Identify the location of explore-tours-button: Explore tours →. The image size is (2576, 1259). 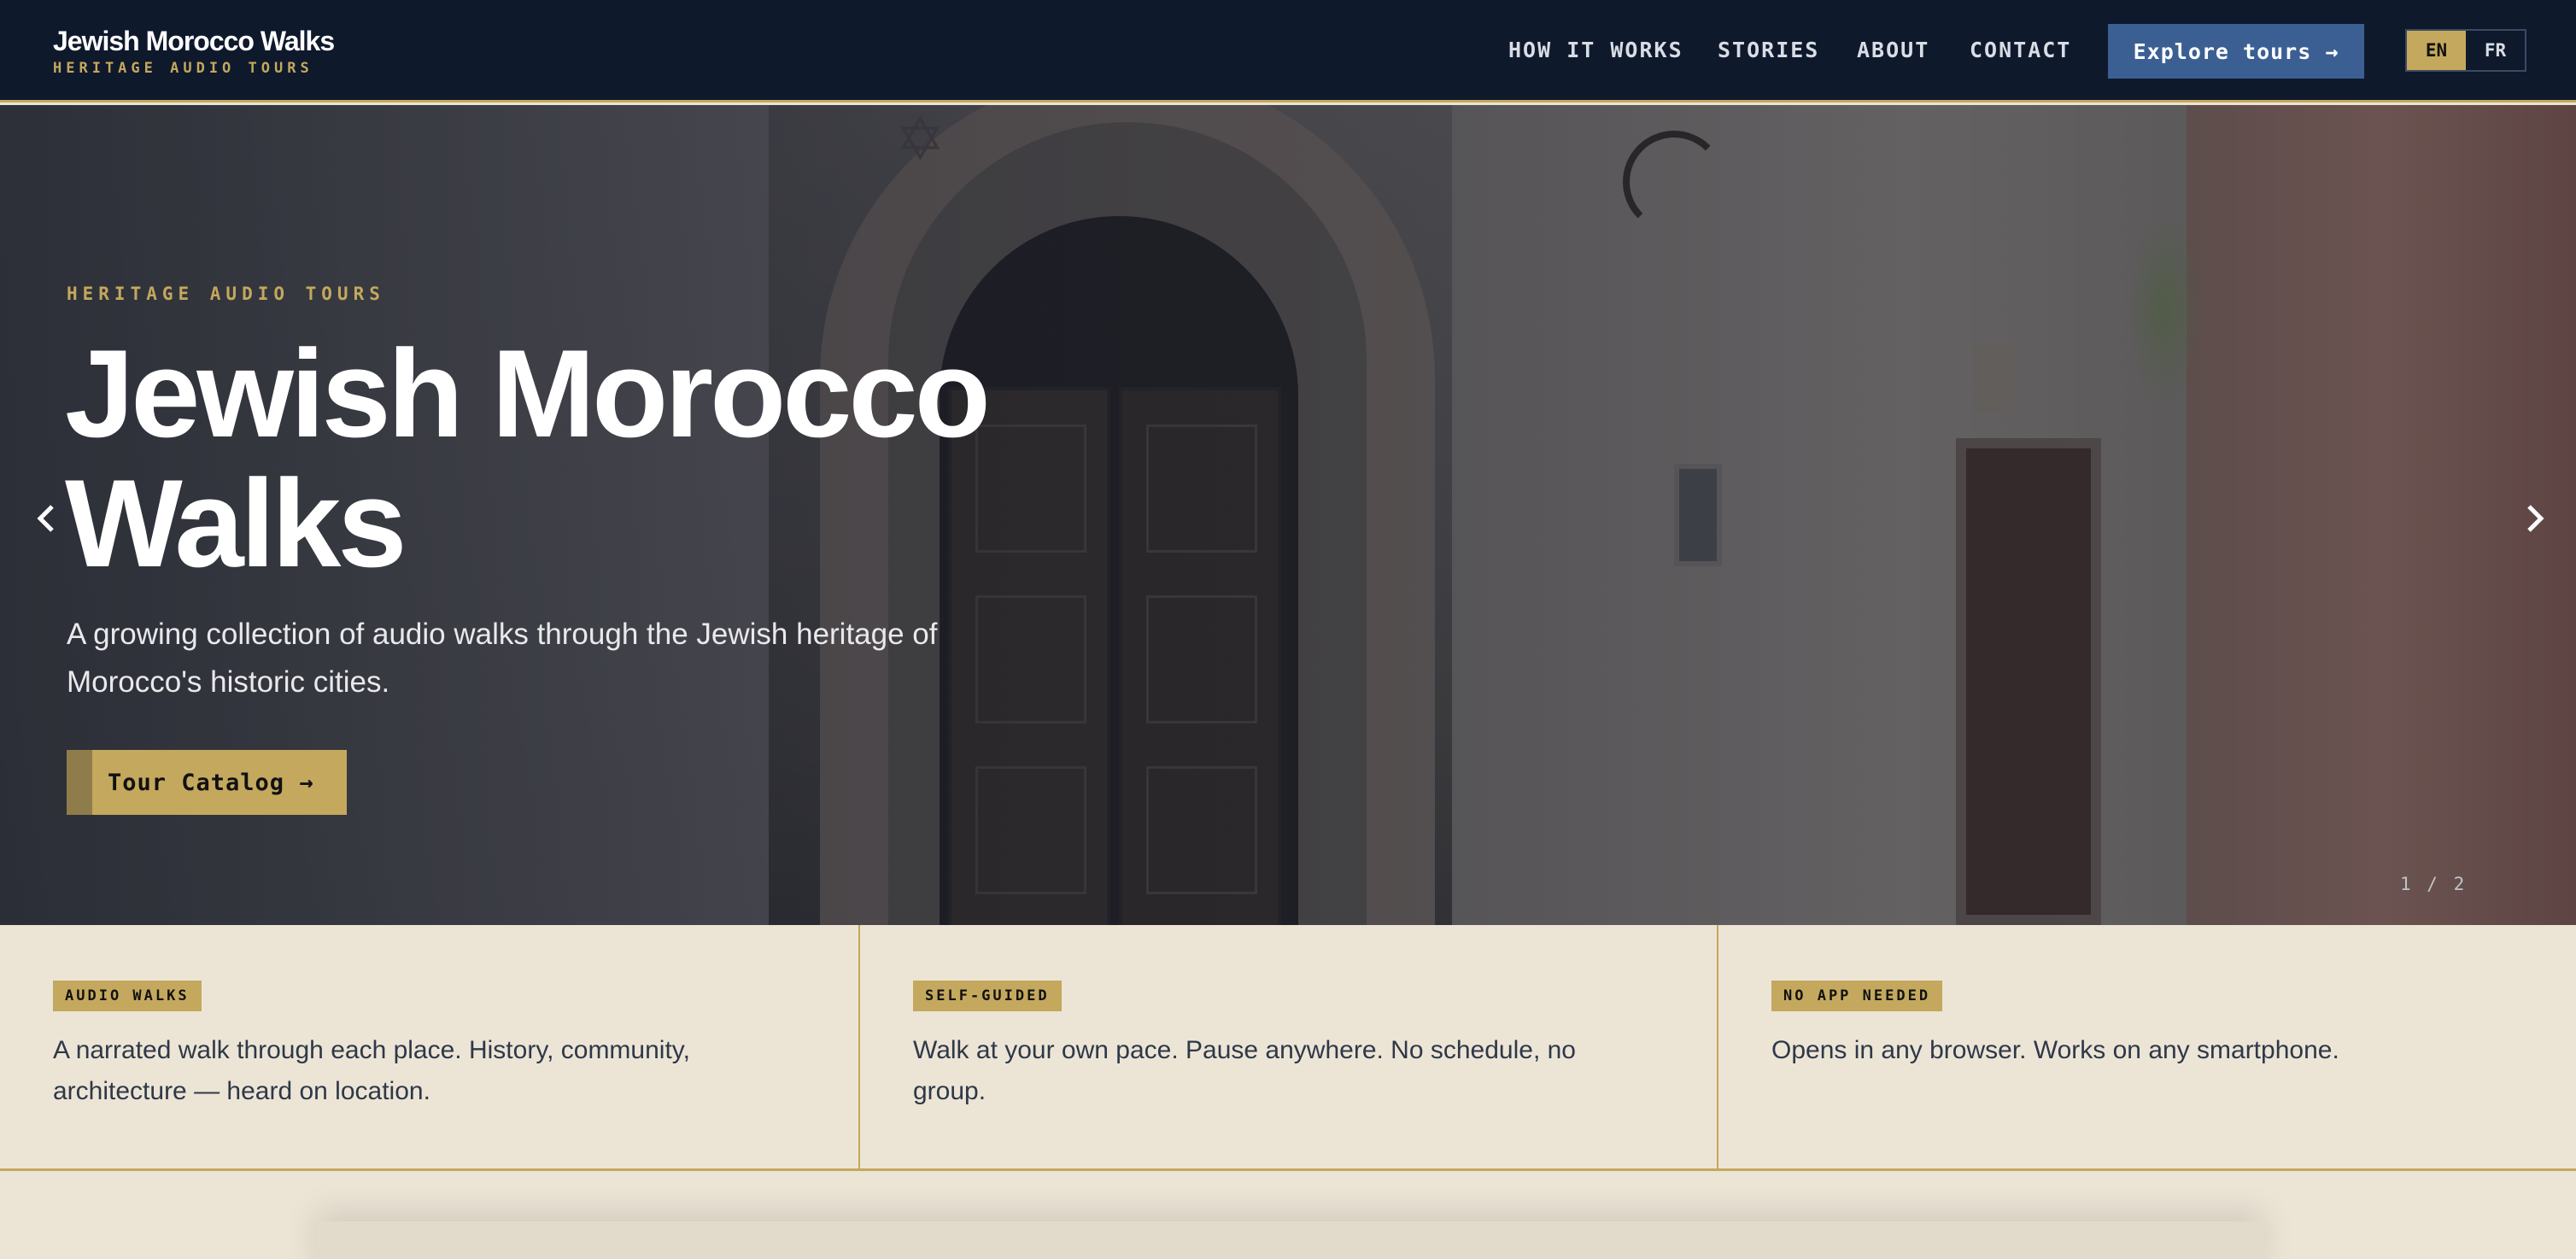
(2236, 51).